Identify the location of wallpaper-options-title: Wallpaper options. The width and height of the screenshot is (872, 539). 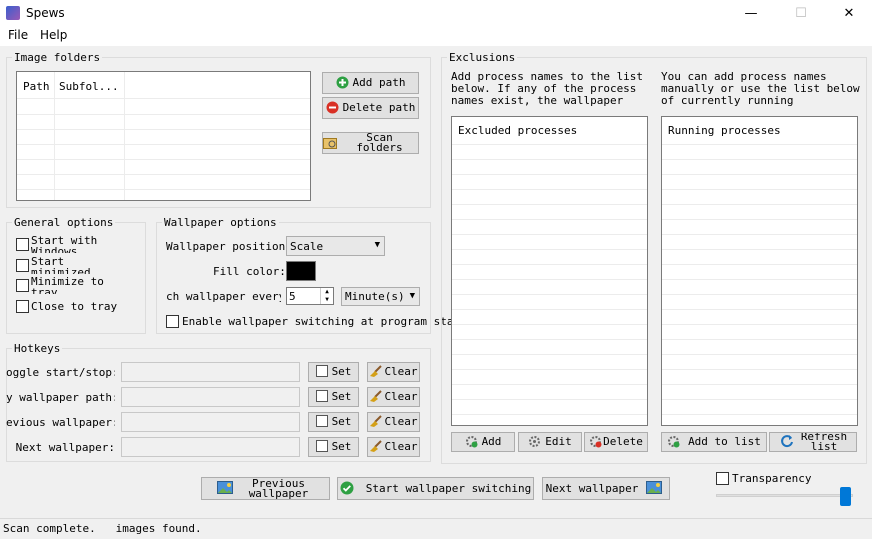
(220, 222).